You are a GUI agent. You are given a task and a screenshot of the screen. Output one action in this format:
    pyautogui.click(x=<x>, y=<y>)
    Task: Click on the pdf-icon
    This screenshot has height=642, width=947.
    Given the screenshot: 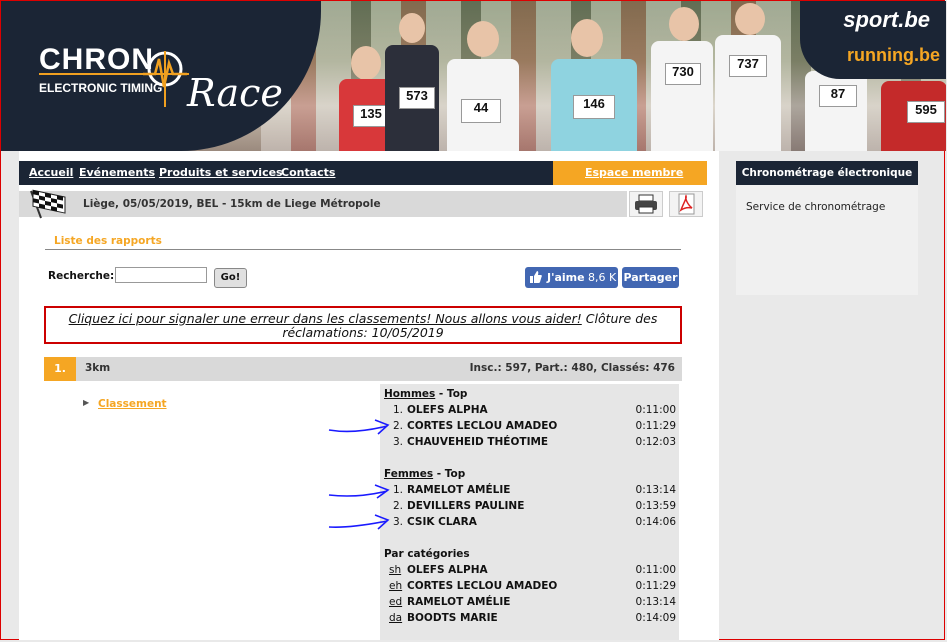 What is the action you would take?
    pyautogui.click(x=686, y=204)
    